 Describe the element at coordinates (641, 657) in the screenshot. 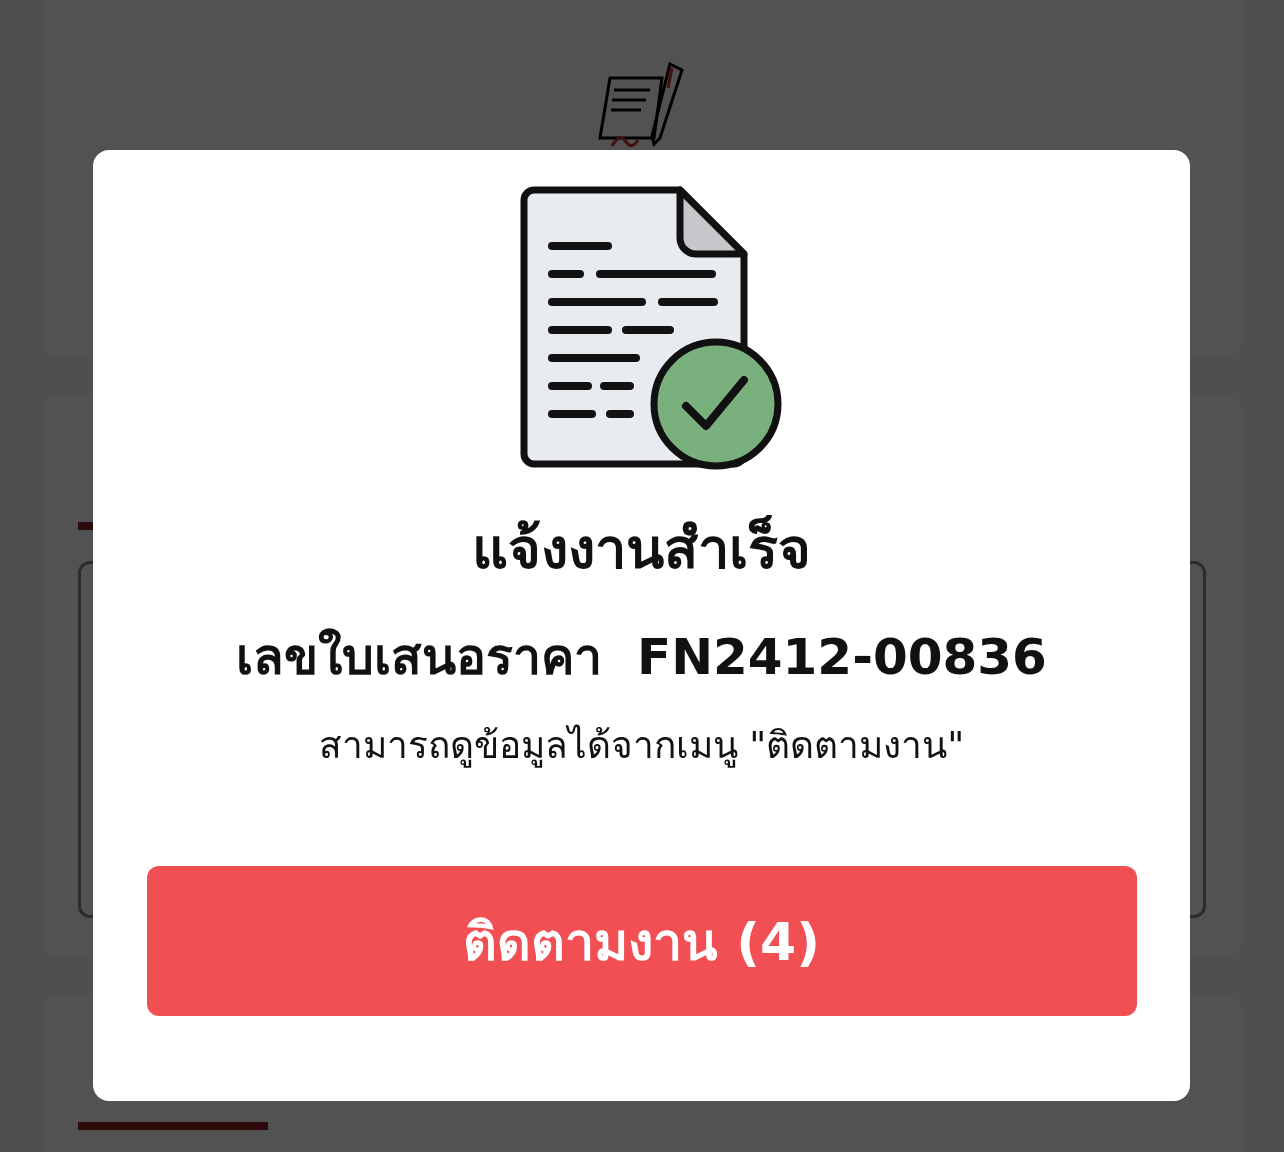

I see `quote-number: เลขใบเสนอราคา FN2412-00836` at that location.